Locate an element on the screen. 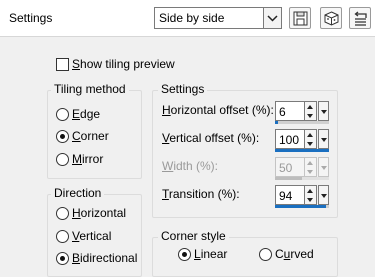 Image resolution: width=375 pixels, height=277 pixels. chevron-down-icon is located at coordinates (272, 18).